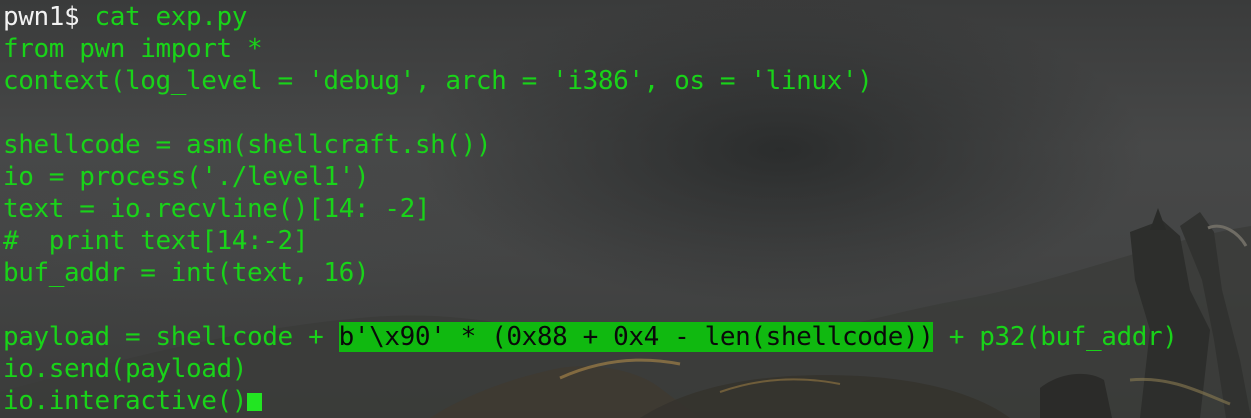  I want to click on code-line: from pwn import *, so click(133, 49).